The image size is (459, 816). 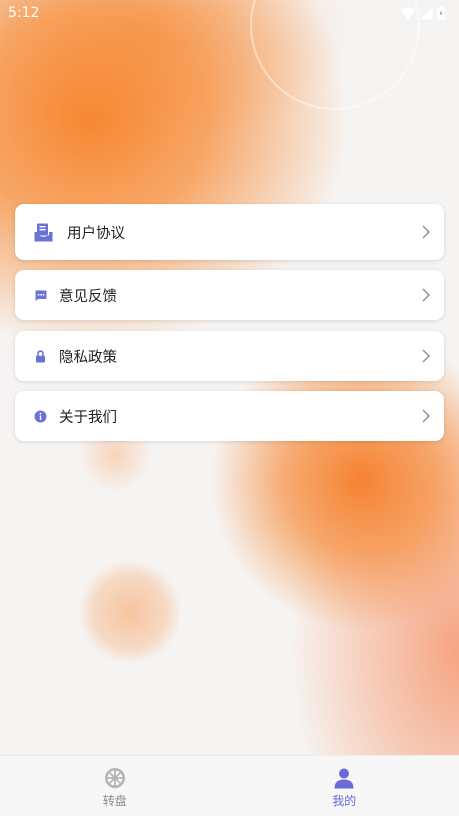 I want to click on menu-item-label: 关于我们, so click(x=88, y=417).